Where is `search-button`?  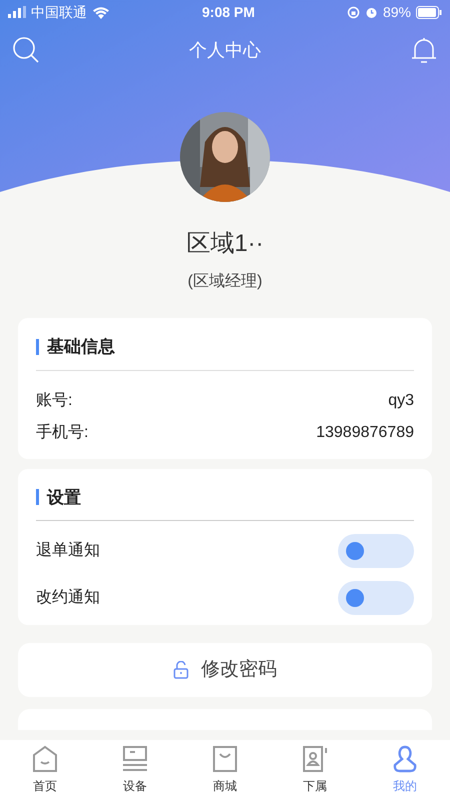 search-button is located at coordinates (26, 50).